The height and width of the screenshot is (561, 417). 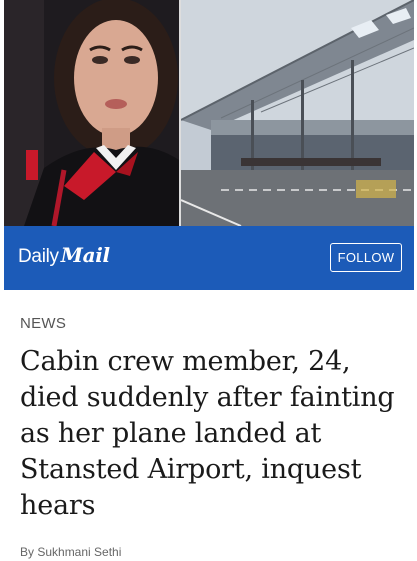 I want to click on publisher-logo-mail: Mail, so click(x=85, y=255).